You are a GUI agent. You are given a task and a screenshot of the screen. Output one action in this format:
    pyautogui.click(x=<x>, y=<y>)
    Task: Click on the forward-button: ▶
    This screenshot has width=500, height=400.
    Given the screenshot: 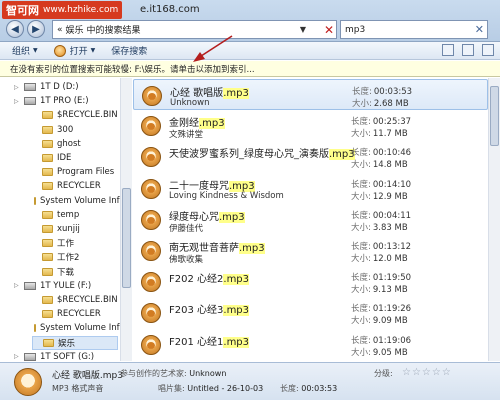 What is the action you would take?
    pyautogui.click(x=36, y=29)
    